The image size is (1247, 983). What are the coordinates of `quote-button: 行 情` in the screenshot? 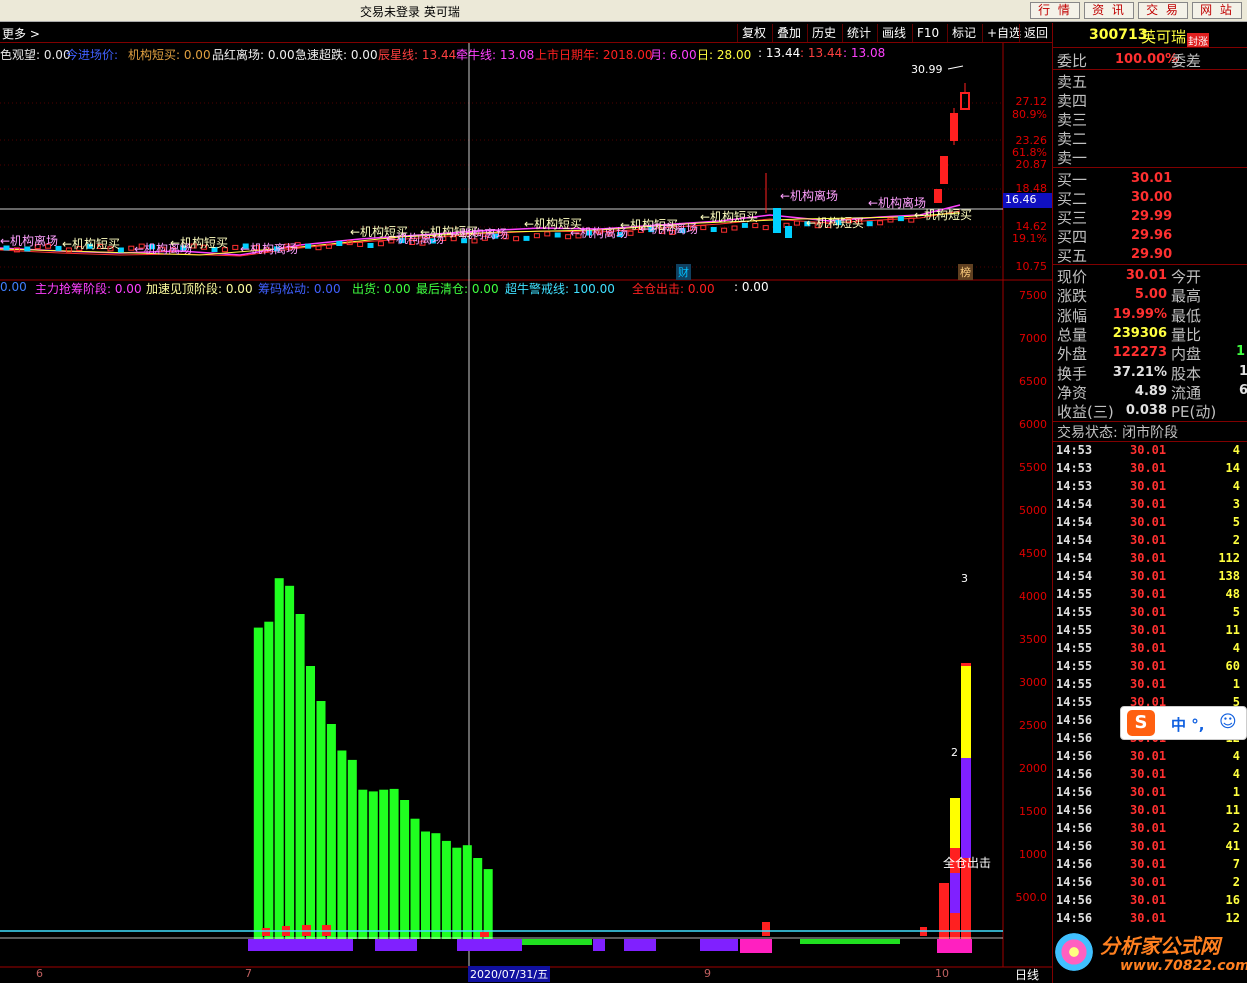 It's located at (1055, 10).